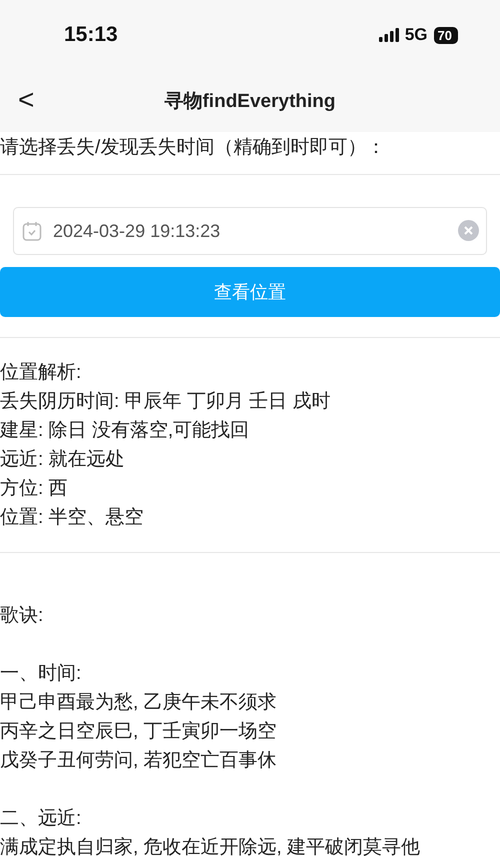  Describe the element at coordinates (63, 460) in the screenshot. I see `analysis-line: 远近: 就在远处` at that location.